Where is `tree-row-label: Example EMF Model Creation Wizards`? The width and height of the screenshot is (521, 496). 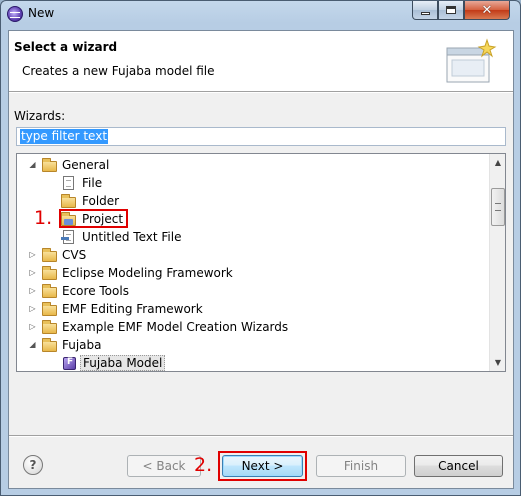 tree-row-label: Example EMF Model Creation Wizards is located at coordinates (175, 327).